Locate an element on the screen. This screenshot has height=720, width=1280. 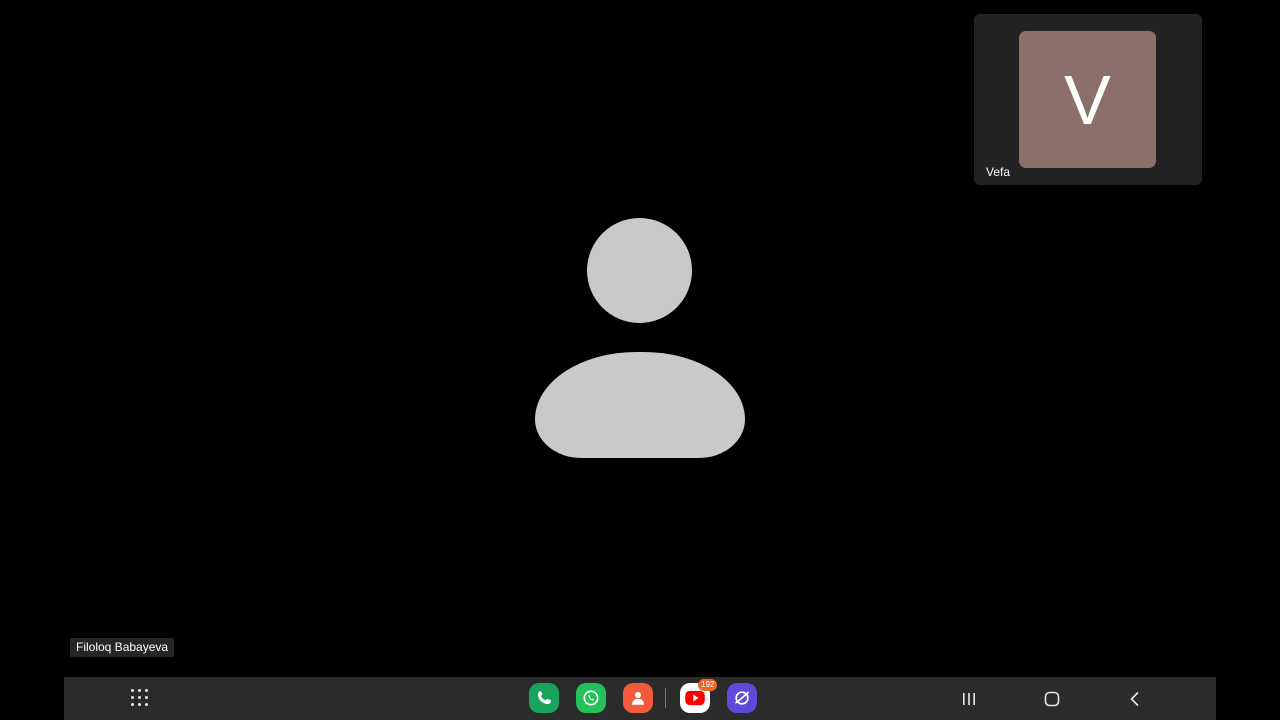
self-view-tile: V Vefa is located at coordinates (1088, 99).